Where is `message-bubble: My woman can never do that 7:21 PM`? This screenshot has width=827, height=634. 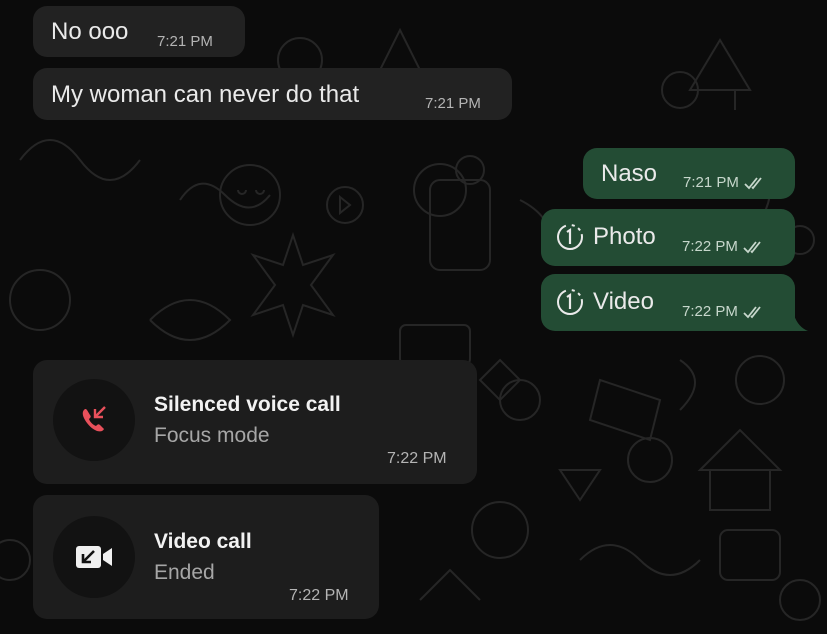
message-bubble: My woman can never do that 7:21 PM is located at coordinates (272, 94).